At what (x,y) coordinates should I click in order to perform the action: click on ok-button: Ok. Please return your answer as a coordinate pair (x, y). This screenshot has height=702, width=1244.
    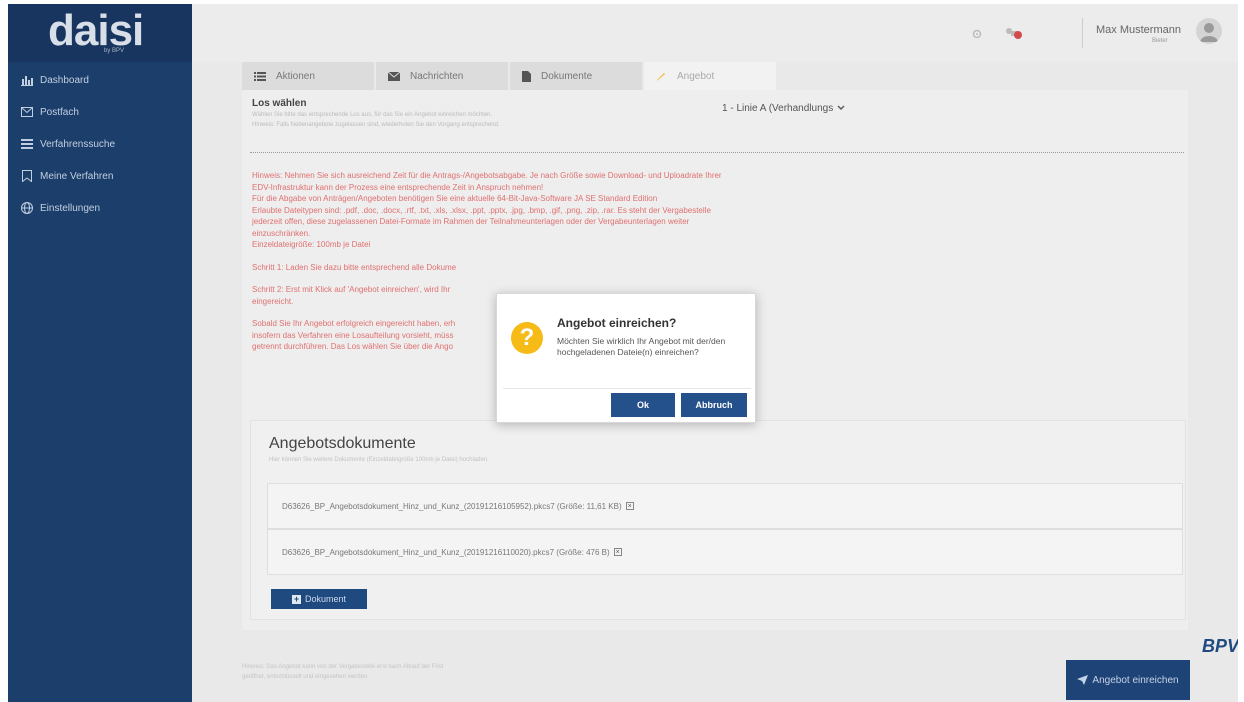
    Looking at the image, I should click on (643, 405).